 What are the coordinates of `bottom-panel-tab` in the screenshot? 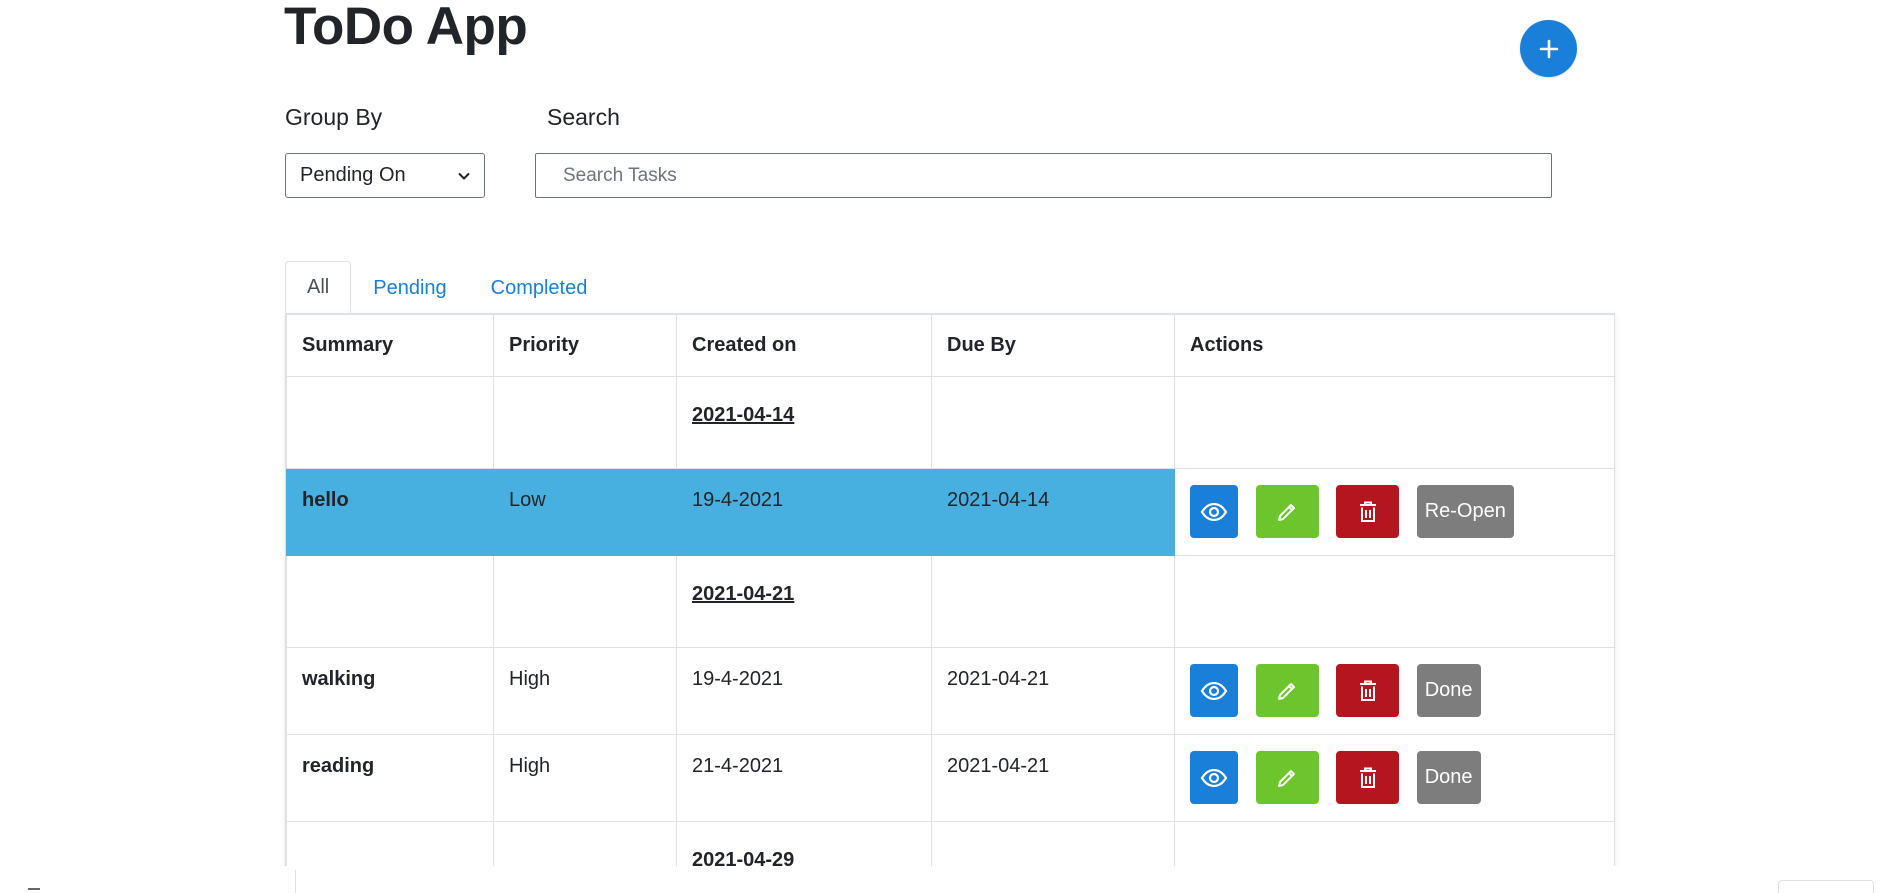 It's located at (1826, 886).